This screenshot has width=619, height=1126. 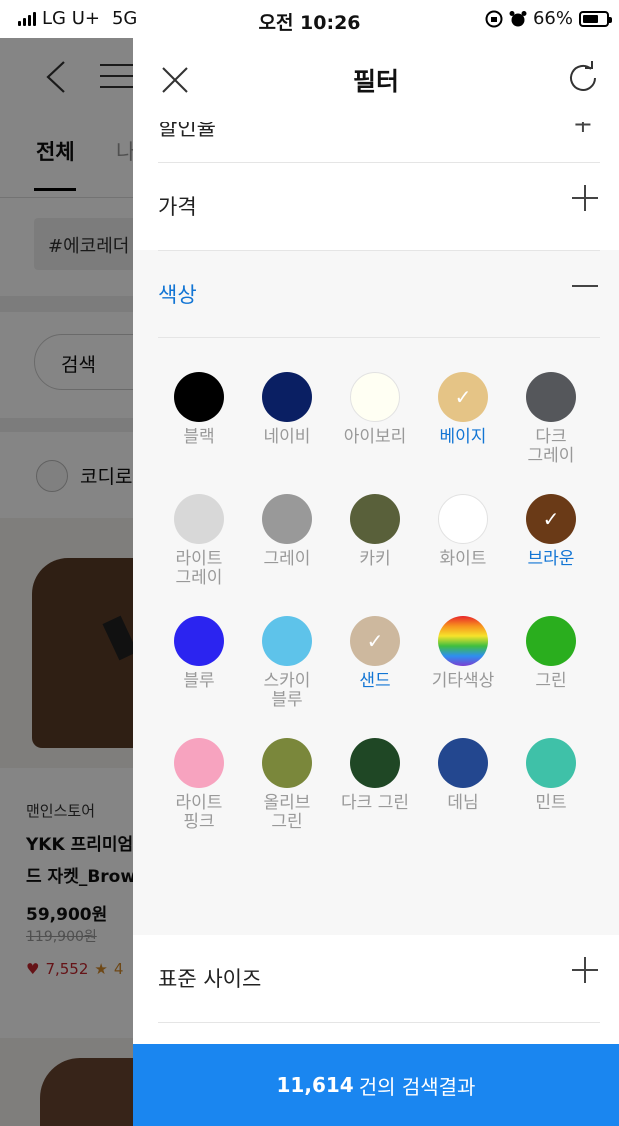 What do you see at coordinates (309, 19) in the screenshot?
I see `status-bar: LG U+ 5G 오전 10:26 66%` at bounding box center [309, 19].